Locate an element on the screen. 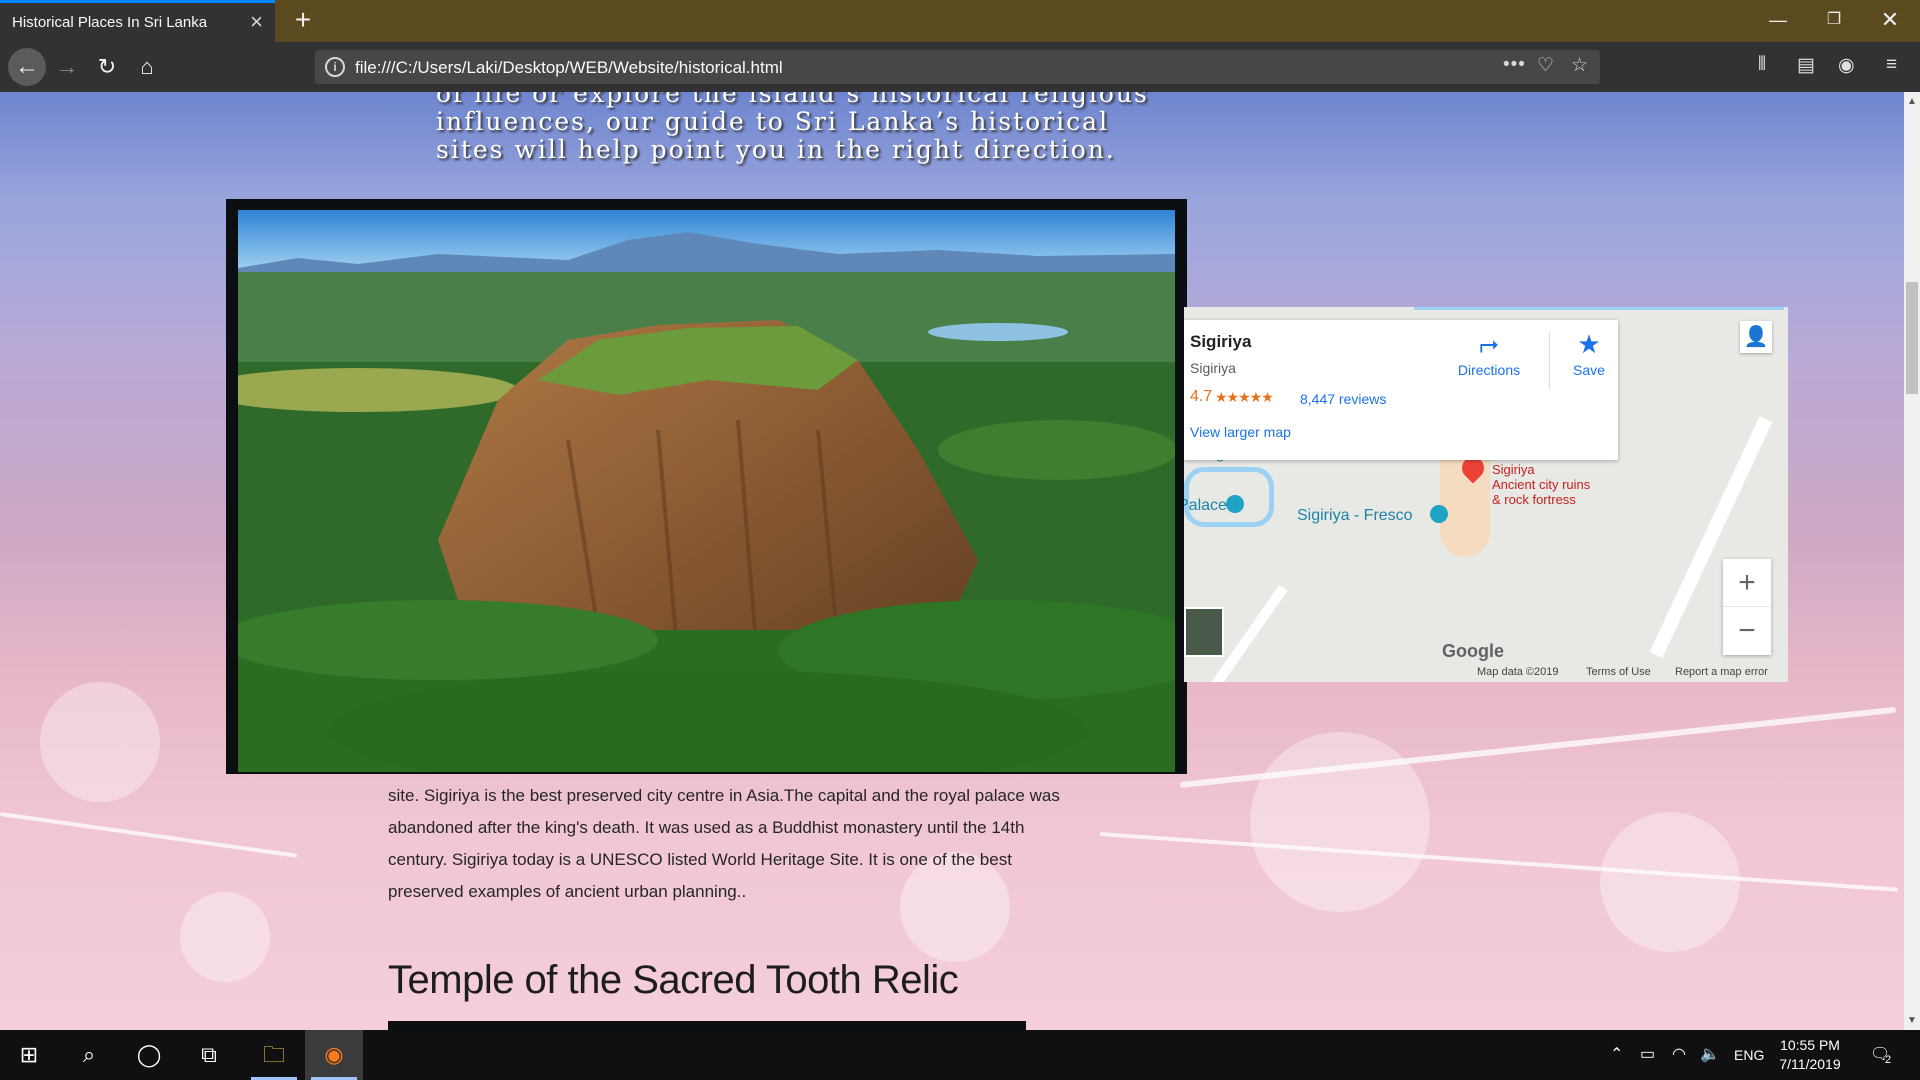  report-map-error-link: Report a map error is located at coordinates (1721, 672).